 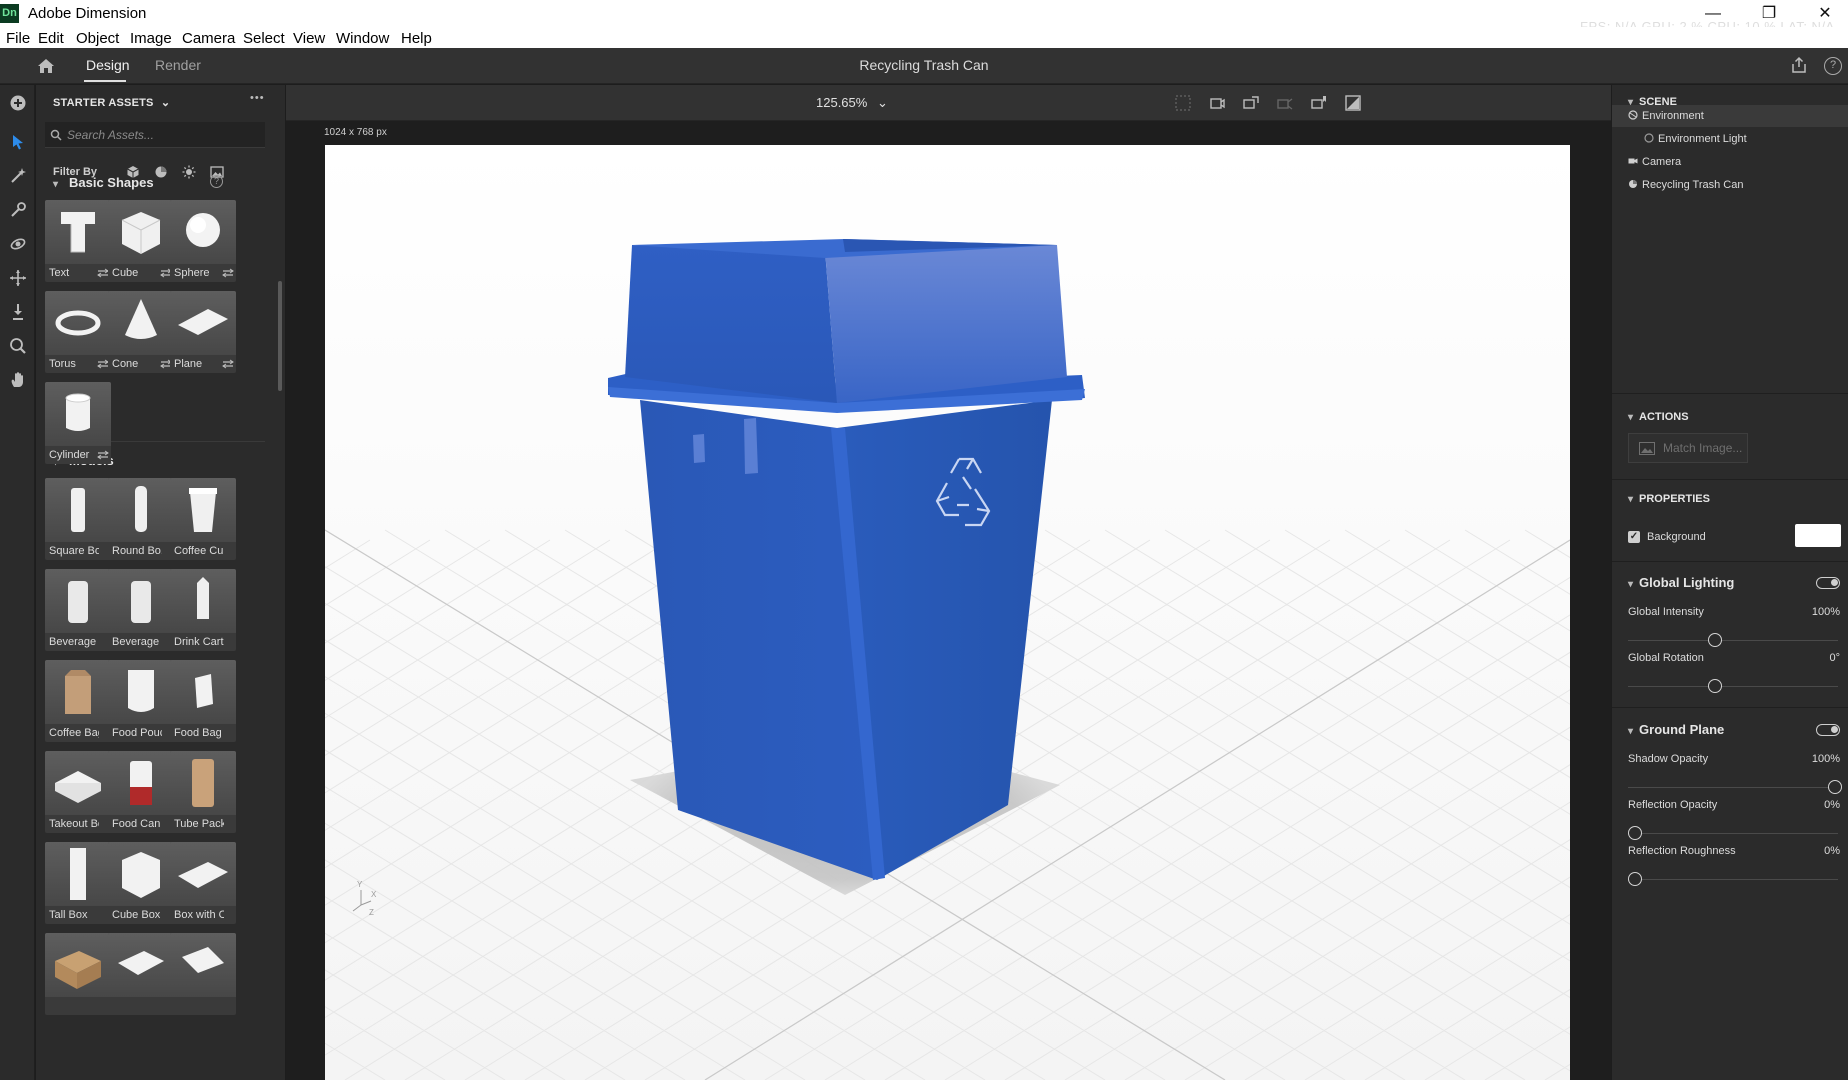 What do you see at coordinates (78, 332) in the screenshot?
I see `asset-tile-torus: Torus` at bounding box center [78, 332].